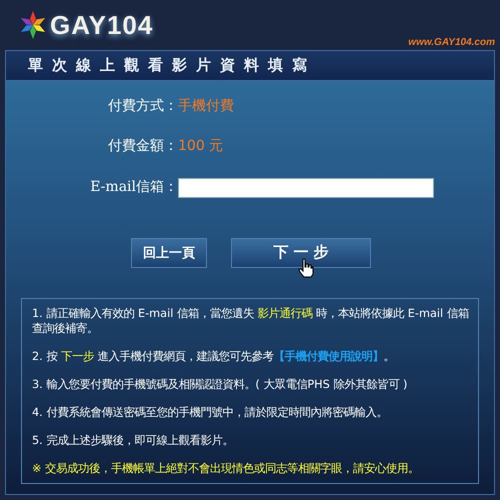 This screenshot has height=500, width=500. What do you see at coordinates (214, 356) in the screenshot?
I see `instruction-note: 2. 按 下一步 進入手機付費網頁，建議您可先參考【手機付費使用說明】。` at bounding box center [214, 356].